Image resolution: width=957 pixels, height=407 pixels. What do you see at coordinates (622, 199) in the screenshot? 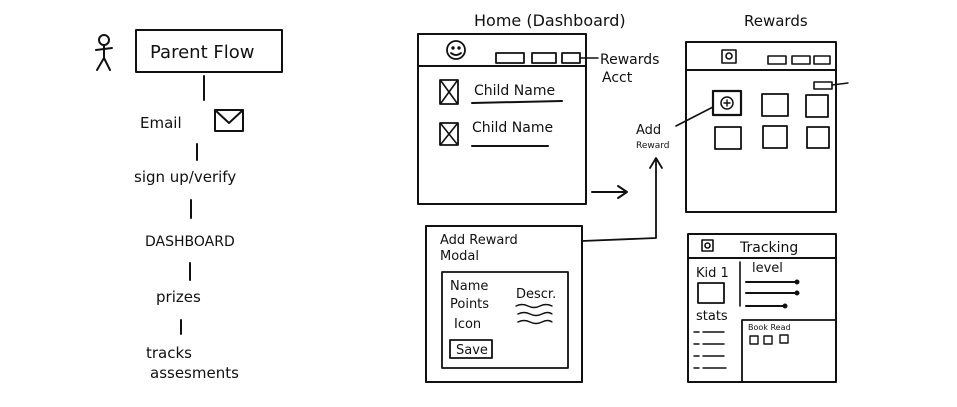
I see `arrow-modal-to-add-reward` at bounding box center [622, 199].